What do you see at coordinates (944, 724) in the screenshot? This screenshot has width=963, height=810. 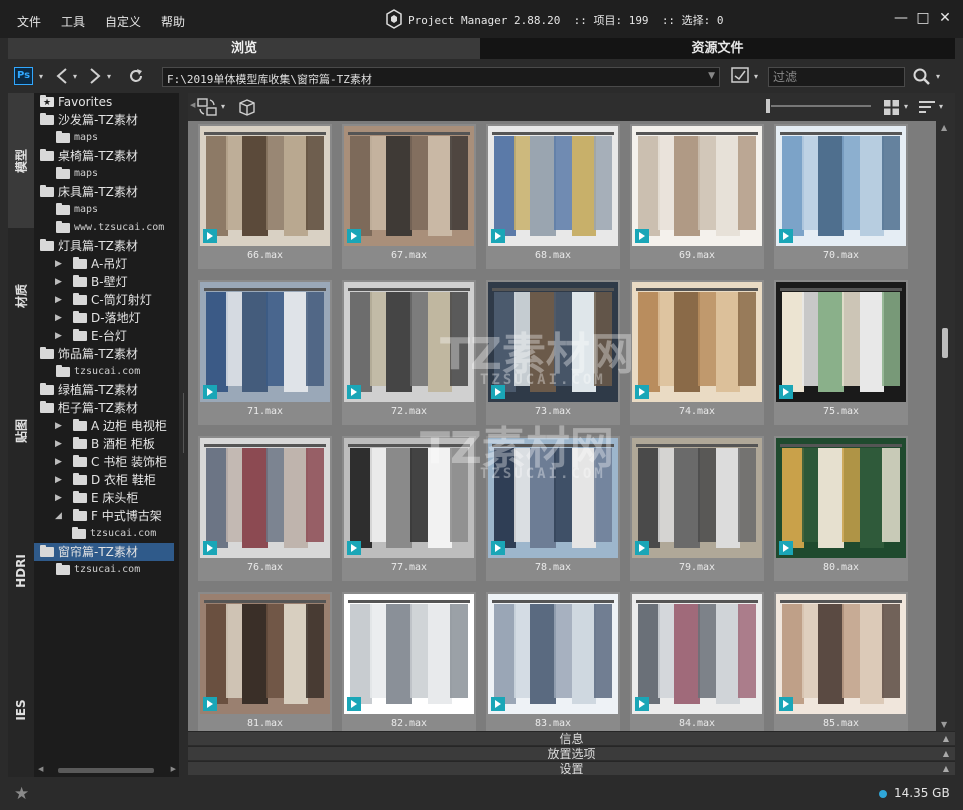 I see `scroll-down-icon: ▼` at bounding box center [944, 724].